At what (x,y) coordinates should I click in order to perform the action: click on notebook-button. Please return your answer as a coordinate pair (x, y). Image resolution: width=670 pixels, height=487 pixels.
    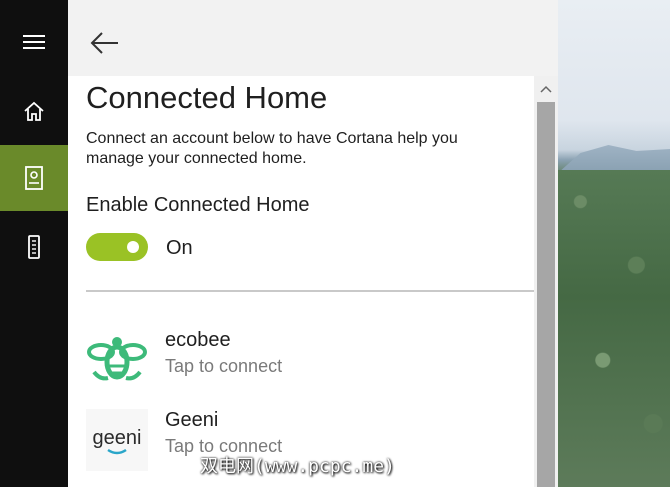
    Looking at the image, I should click on (34, 178).